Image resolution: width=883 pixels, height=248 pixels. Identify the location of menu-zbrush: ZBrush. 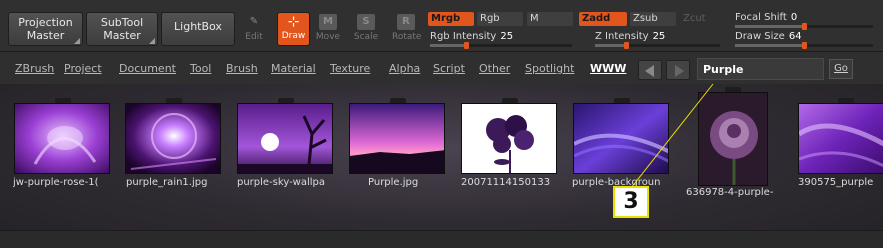
(34, 68).